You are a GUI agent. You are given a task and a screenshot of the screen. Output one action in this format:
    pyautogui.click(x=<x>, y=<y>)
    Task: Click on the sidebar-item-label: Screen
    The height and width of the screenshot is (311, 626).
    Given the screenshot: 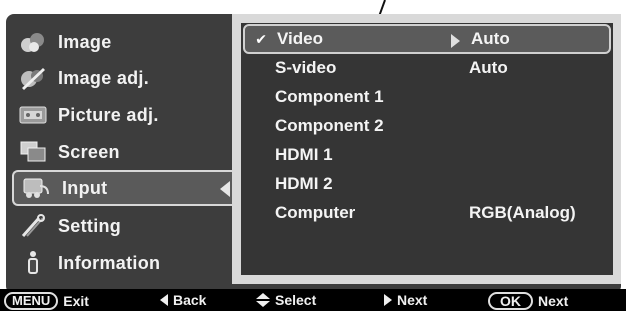 What is the action you would take?
    pyautogui.click(x=89, y=151)
    